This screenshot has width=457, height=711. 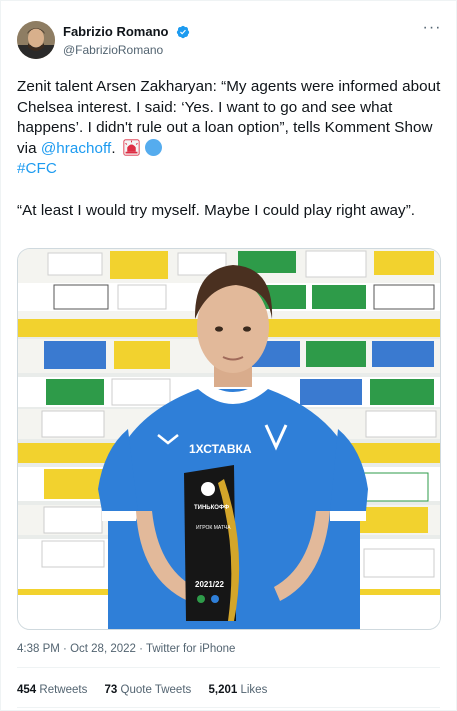 I want to click on avatar-image, so click(x=36, y=40).